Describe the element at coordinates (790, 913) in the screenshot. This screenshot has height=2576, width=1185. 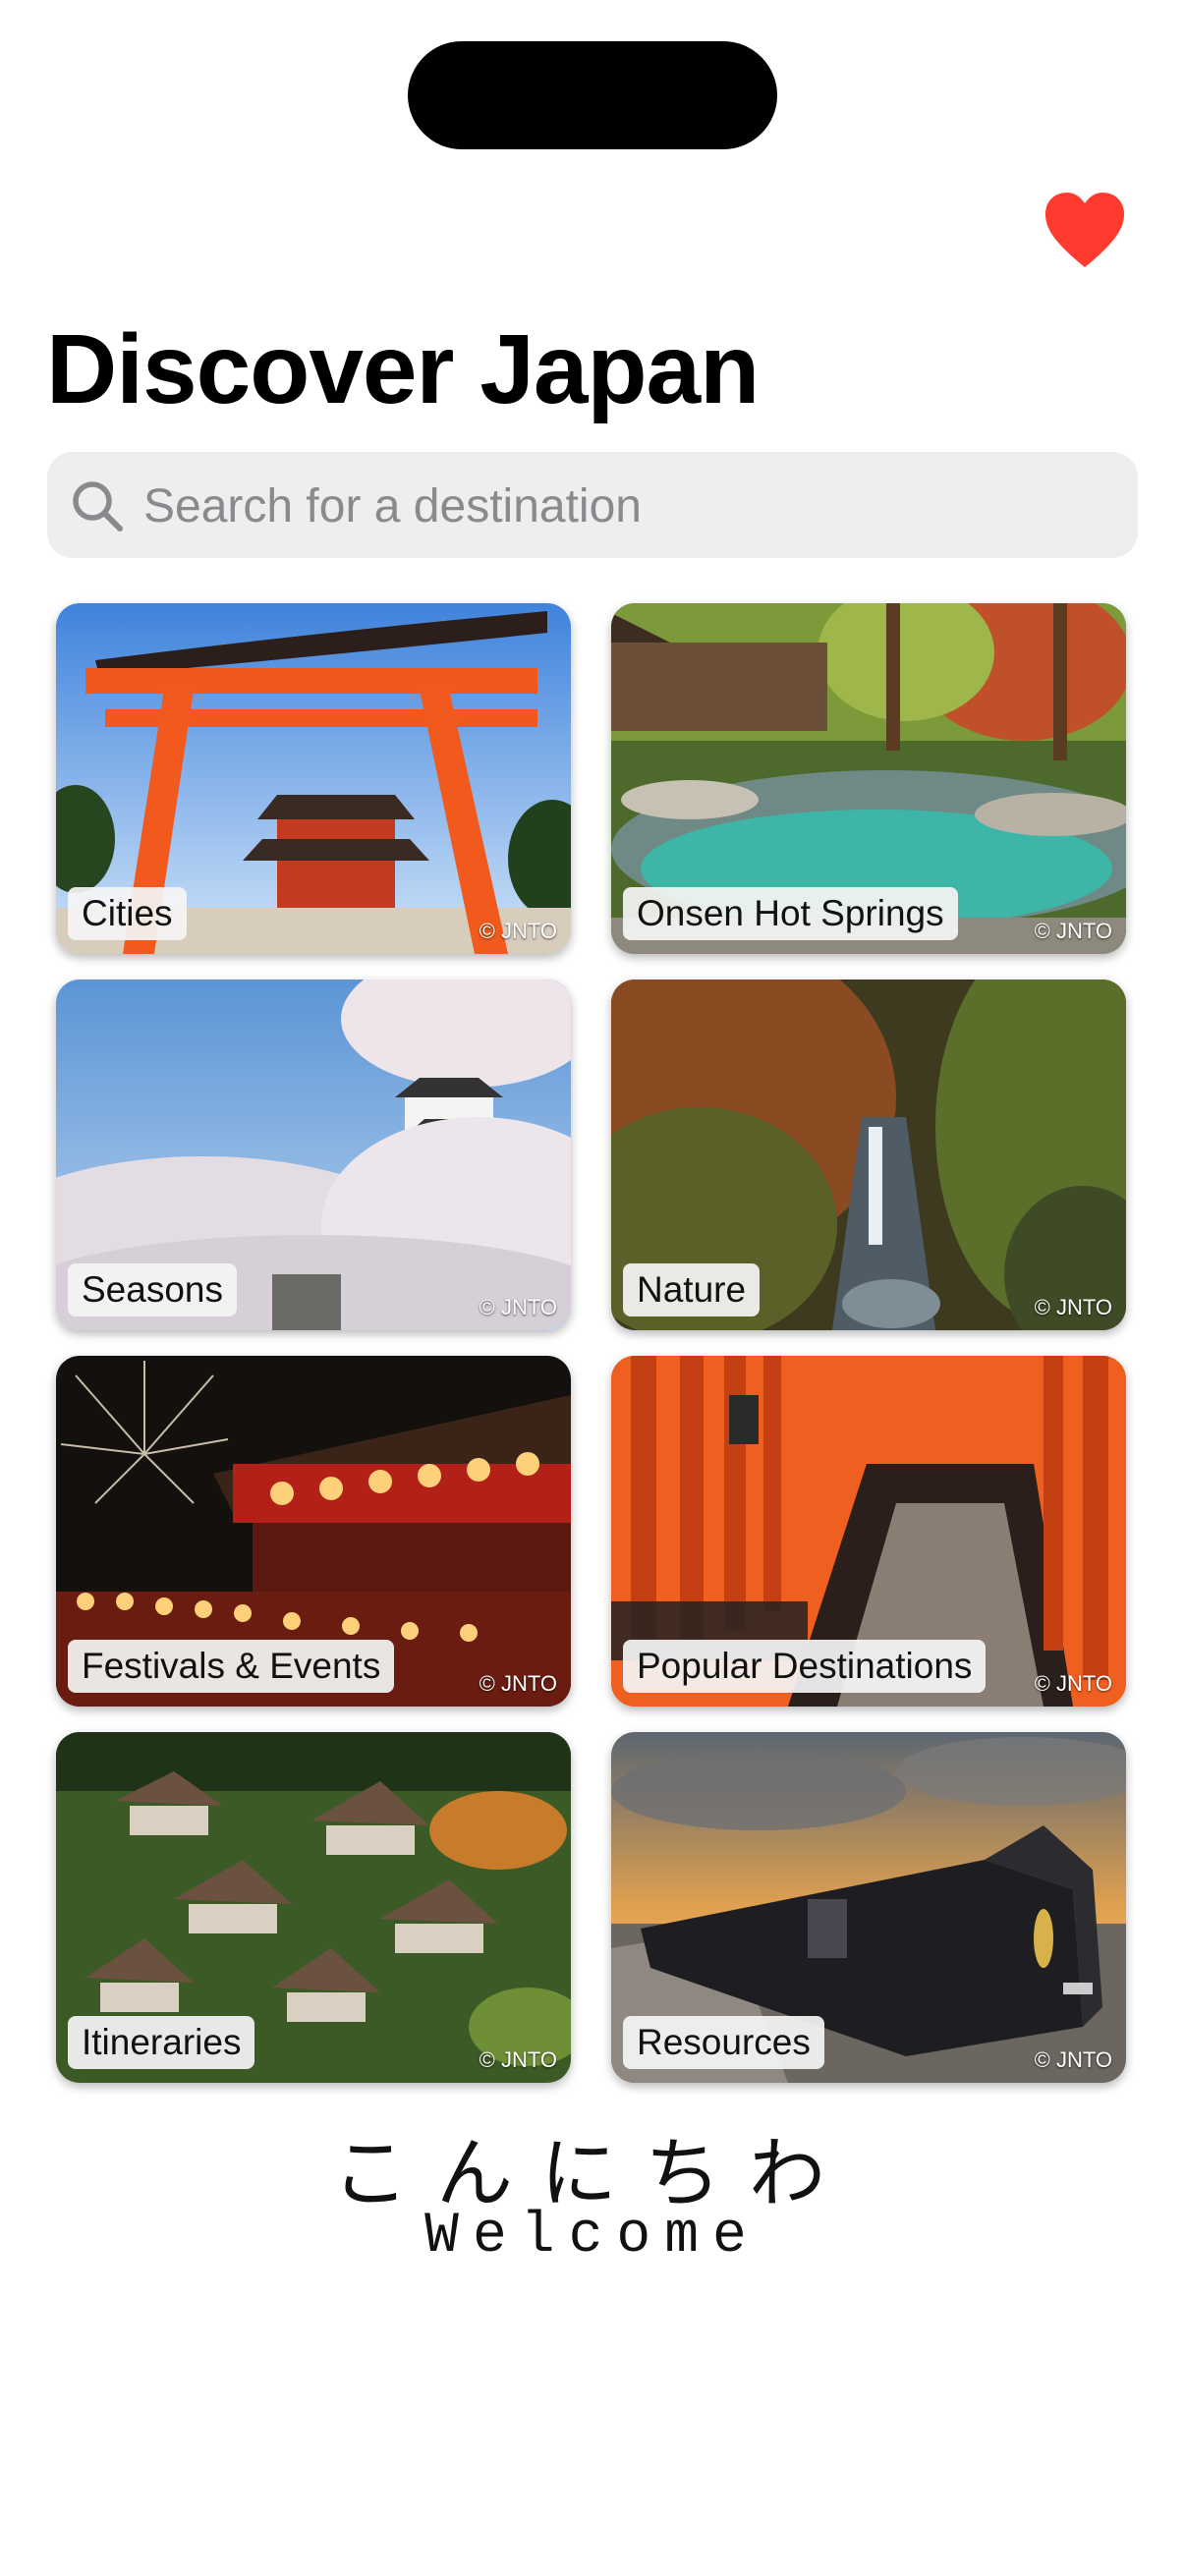
I see `category-label: Onsen Hot Springs` at that location.